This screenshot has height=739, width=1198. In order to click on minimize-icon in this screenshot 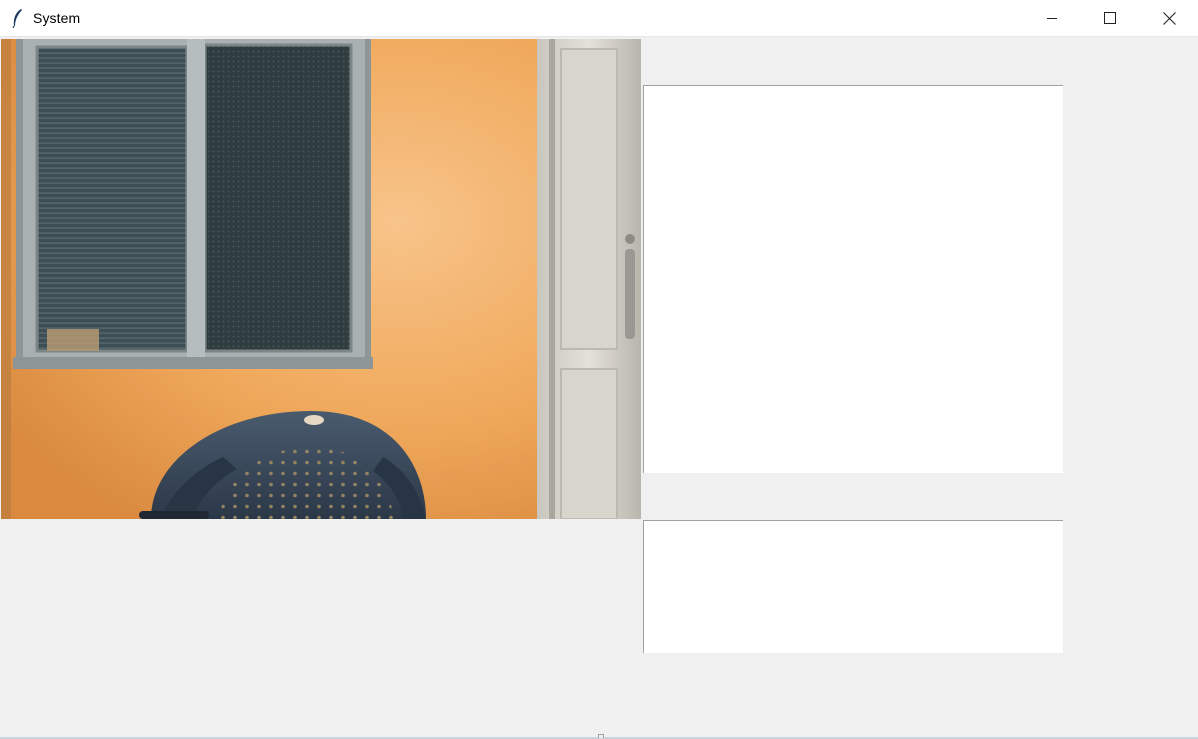, I will do `click(1052, 18)`.